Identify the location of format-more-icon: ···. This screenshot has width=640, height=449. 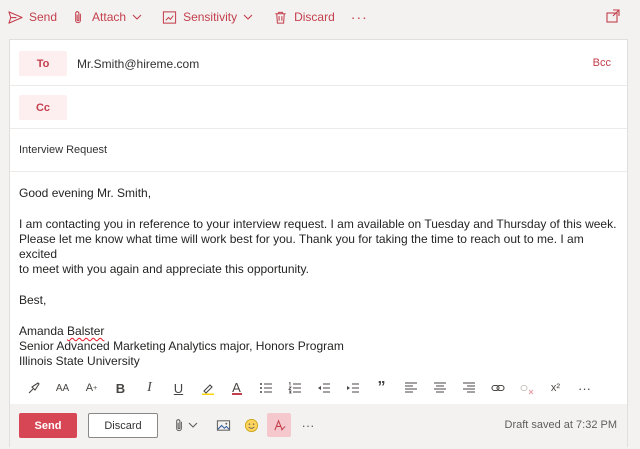
(584, 388).